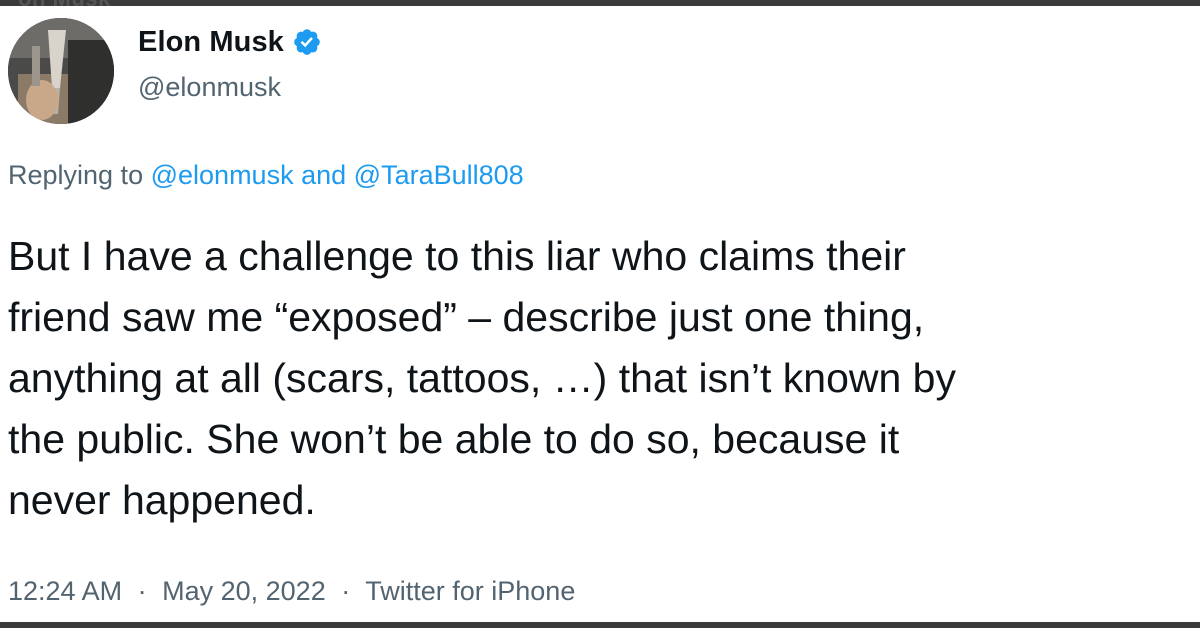 This screenshot has height=628, width=1200. Describe the element at coordinates (244, 591) in the screenshot. I see `tweet-date: May 20, 2022` at that location.